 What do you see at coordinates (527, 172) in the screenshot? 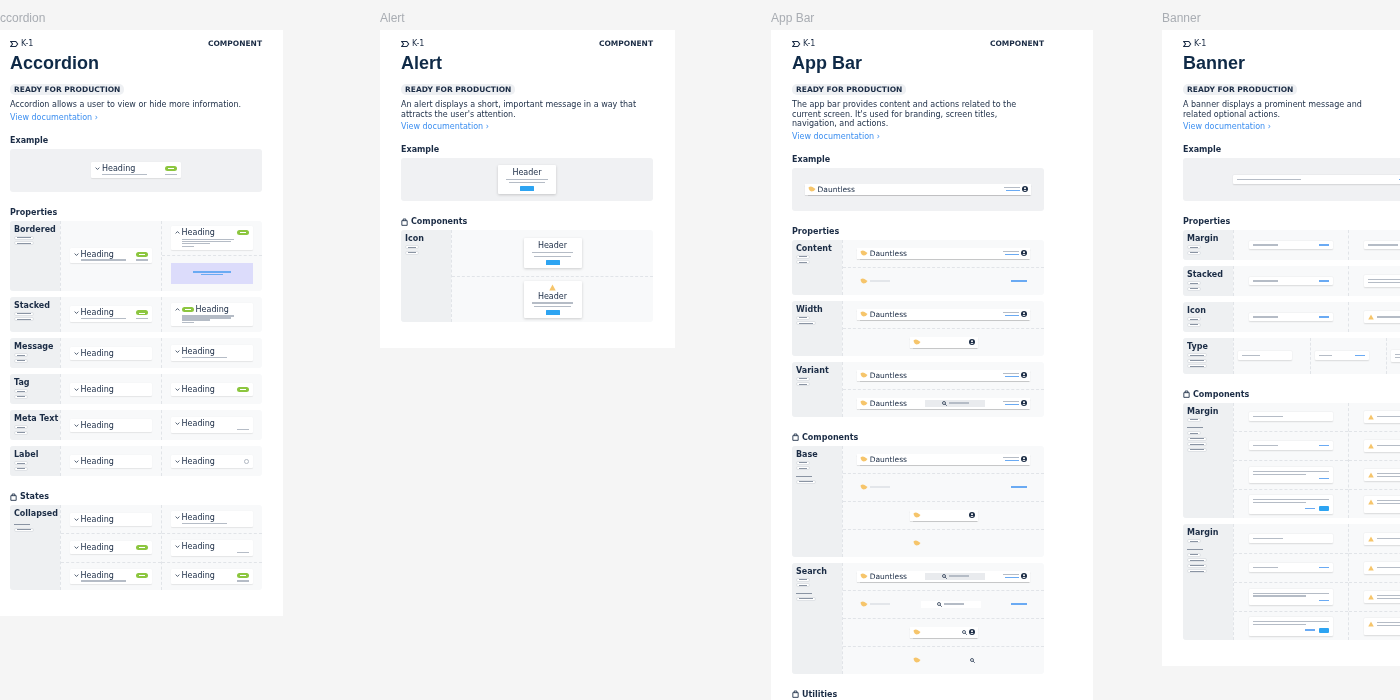
I see `alert-header: Header` at bounding box center [527, 172].